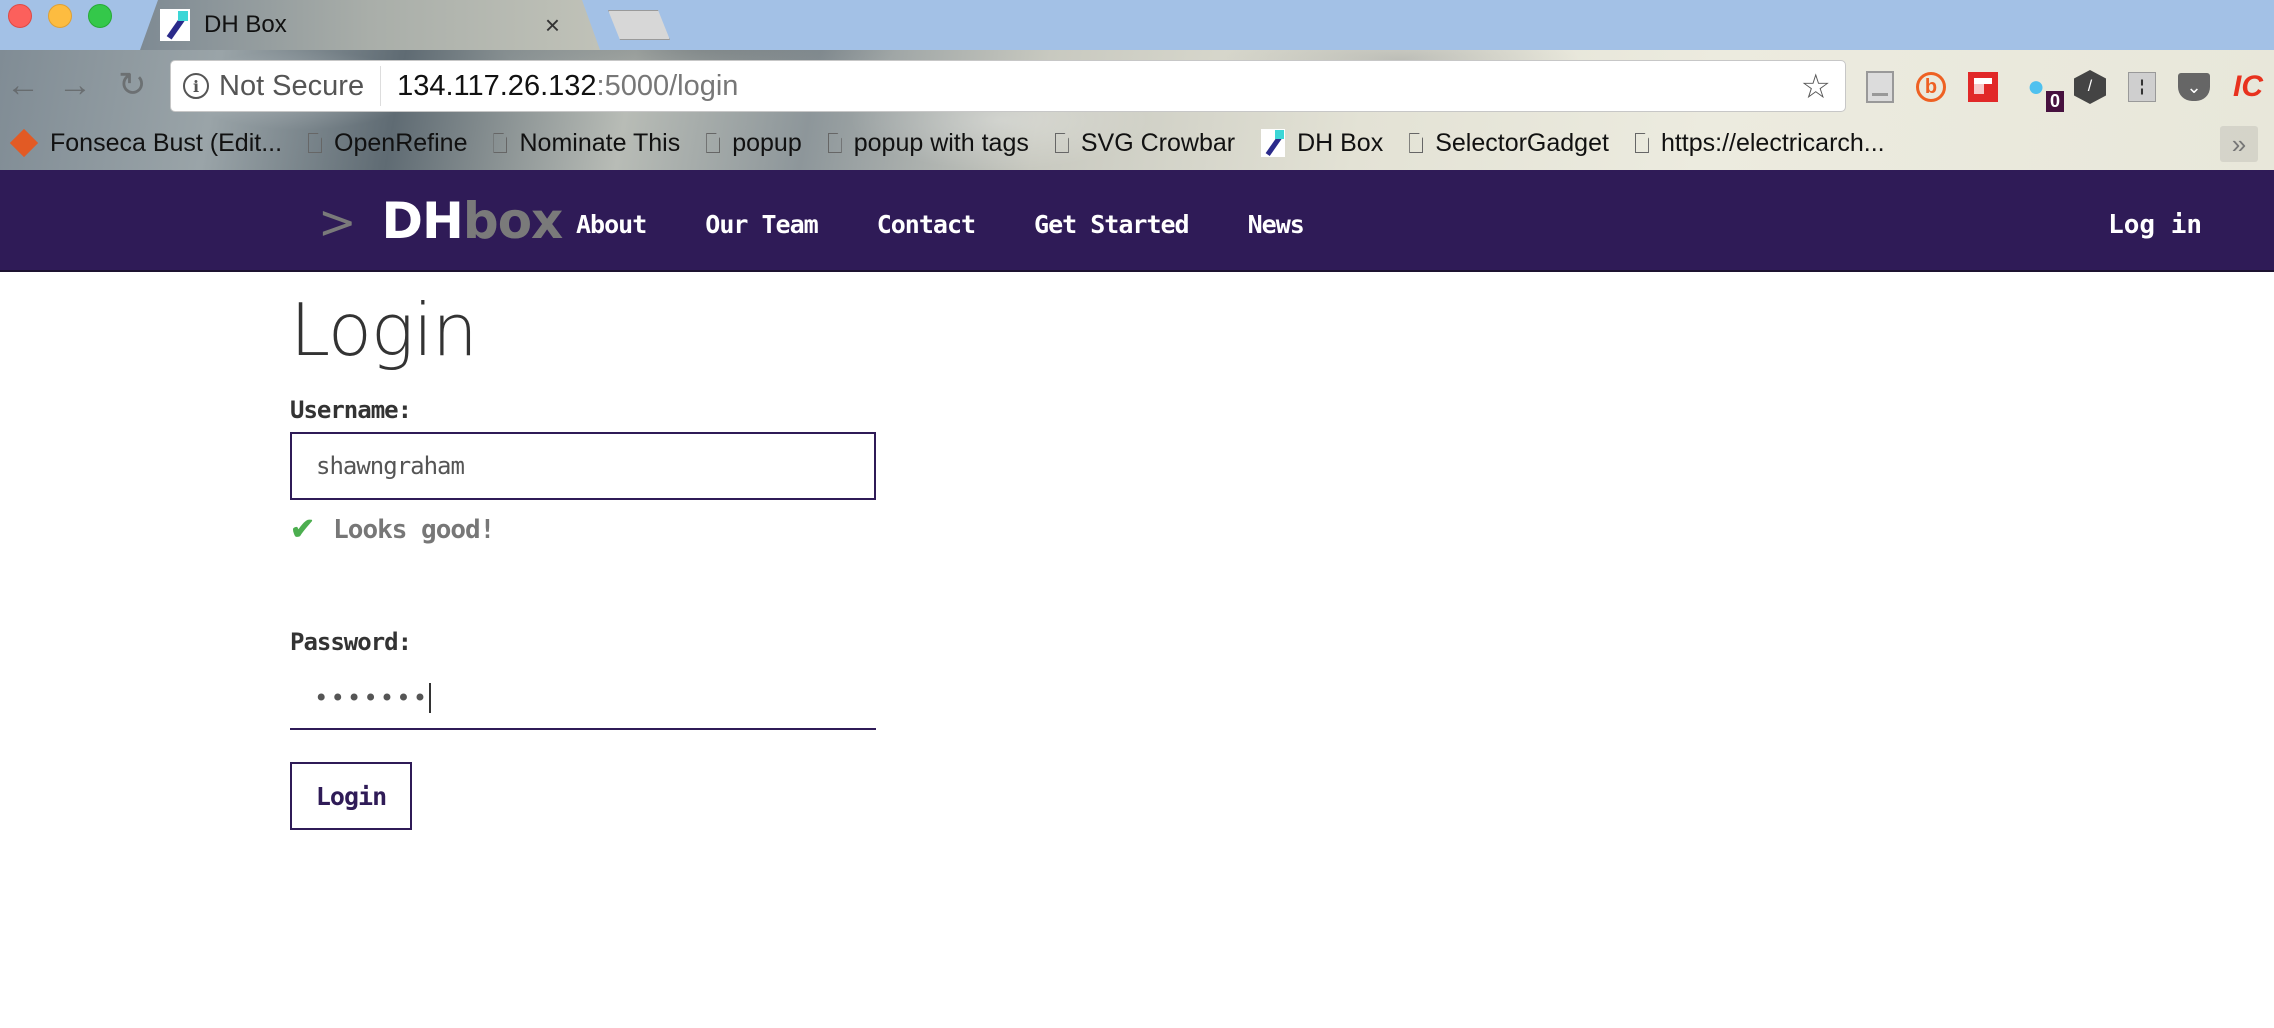  What do you see at coordinates (1983, 87) in the screenshot?
I see `flipboard-extension-icon` at bounding box center [1983, 87].